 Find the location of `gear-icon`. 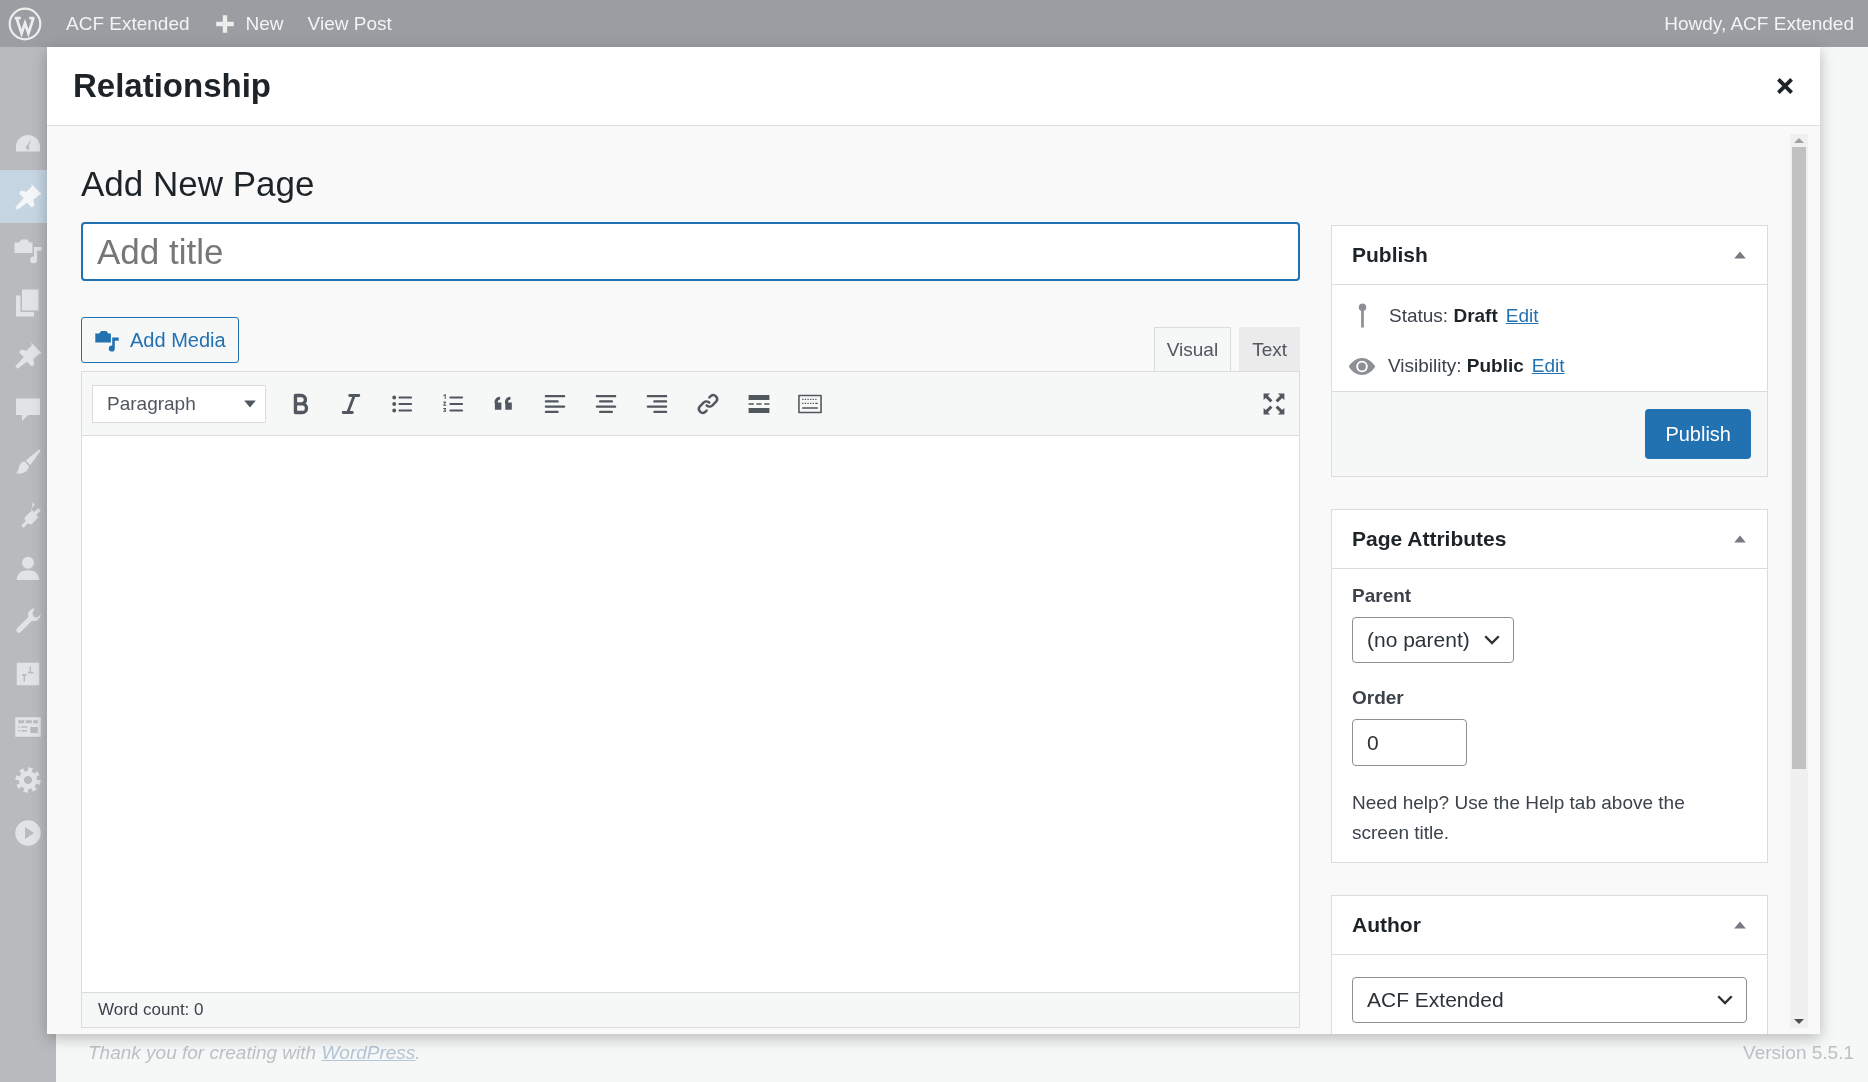

gear-icon is located at coordinates (28, 779).